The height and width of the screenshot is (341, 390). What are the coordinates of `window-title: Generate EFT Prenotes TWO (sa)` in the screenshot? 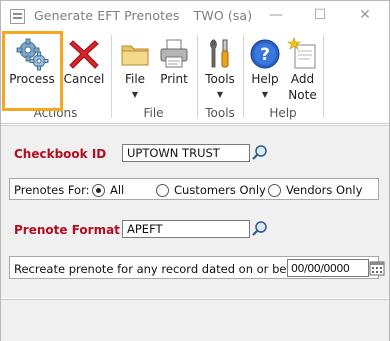 It's located at (143, 15).